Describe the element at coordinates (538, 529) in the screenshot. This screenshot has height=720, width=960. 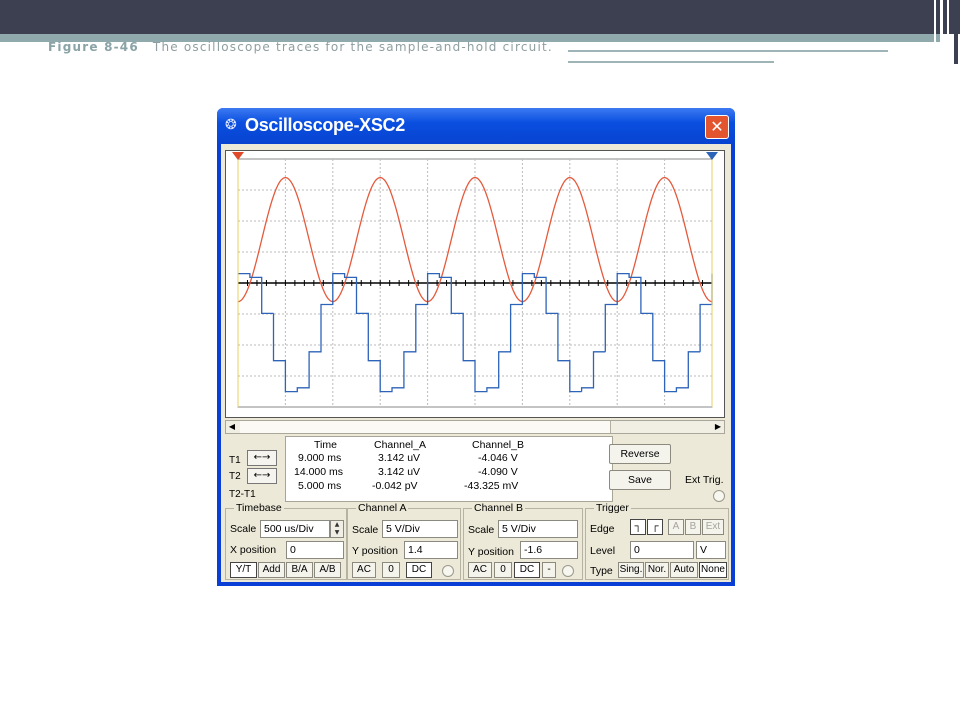
I see `channel-b-scale-input: 5 V/Div` at that location.